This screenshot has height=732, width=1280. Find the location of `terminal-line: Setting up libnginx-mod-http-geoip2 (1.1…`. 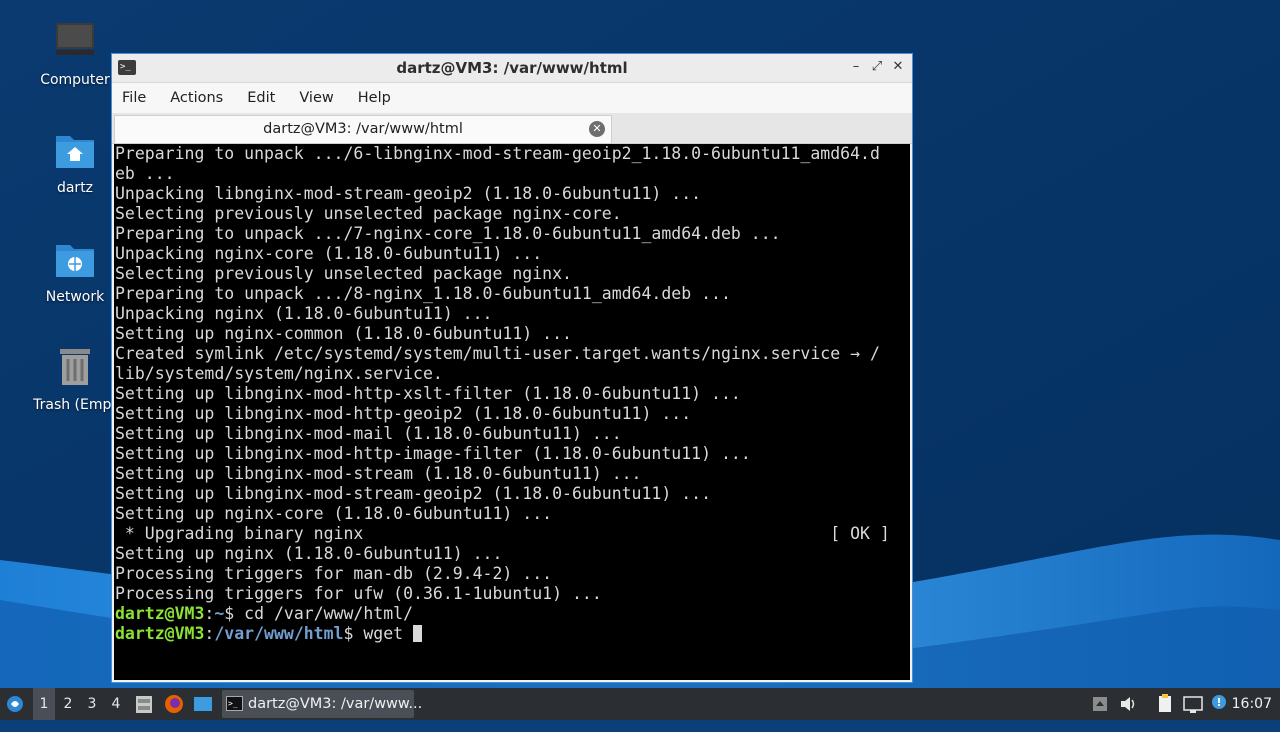

terminal-line: Setting up libnginx-mod-http-geoip2 (1.1… is located at coordinates (403, 413).